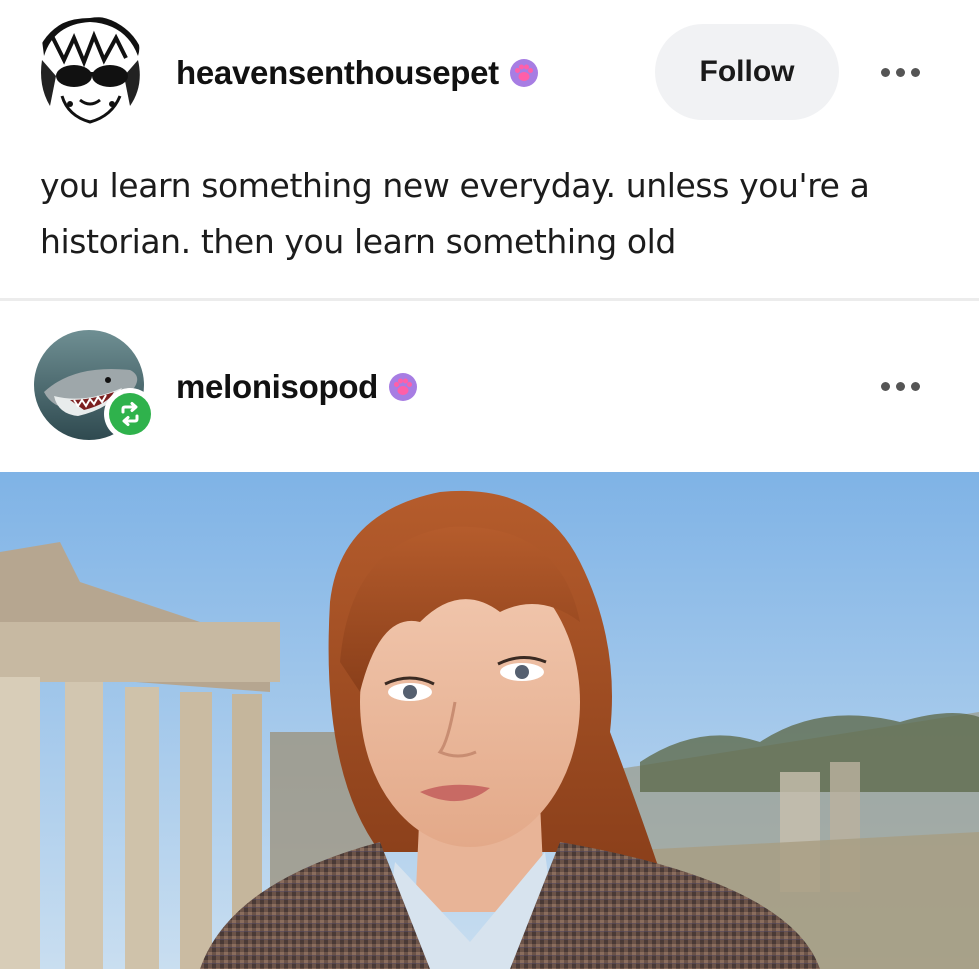 The height and width of the screenshot is (969, 979). What do you see at coordinates (277, 386) in the screenshot?
I see `reblog-author-name: melonisopod` at bounding box center [277, 386].